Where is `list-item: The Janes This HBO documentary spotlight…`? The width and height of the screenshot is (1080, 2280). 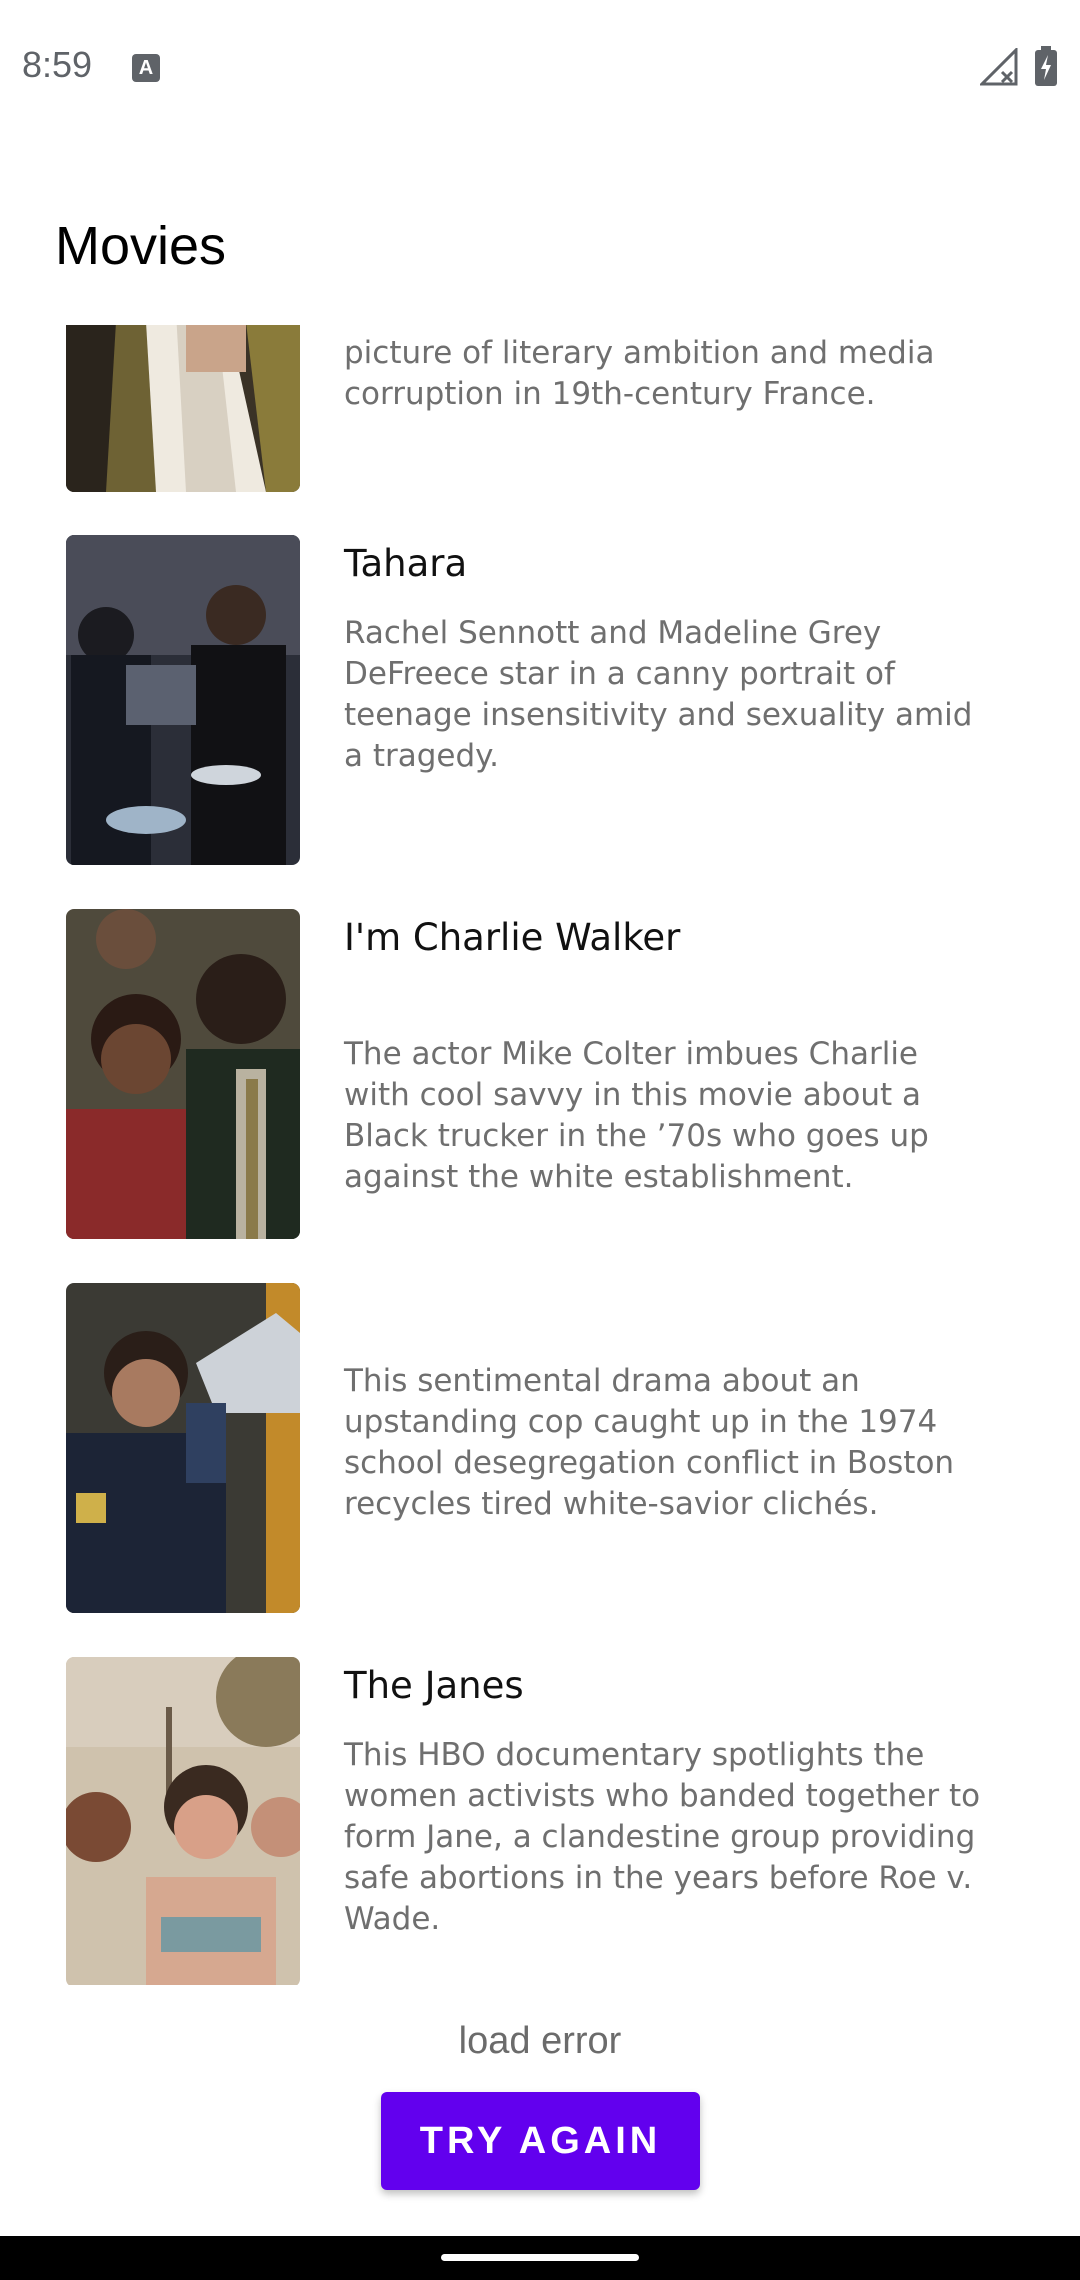 list-item: The Janes This HBO documentary spotlight… is located at coordinates (546, 1821).